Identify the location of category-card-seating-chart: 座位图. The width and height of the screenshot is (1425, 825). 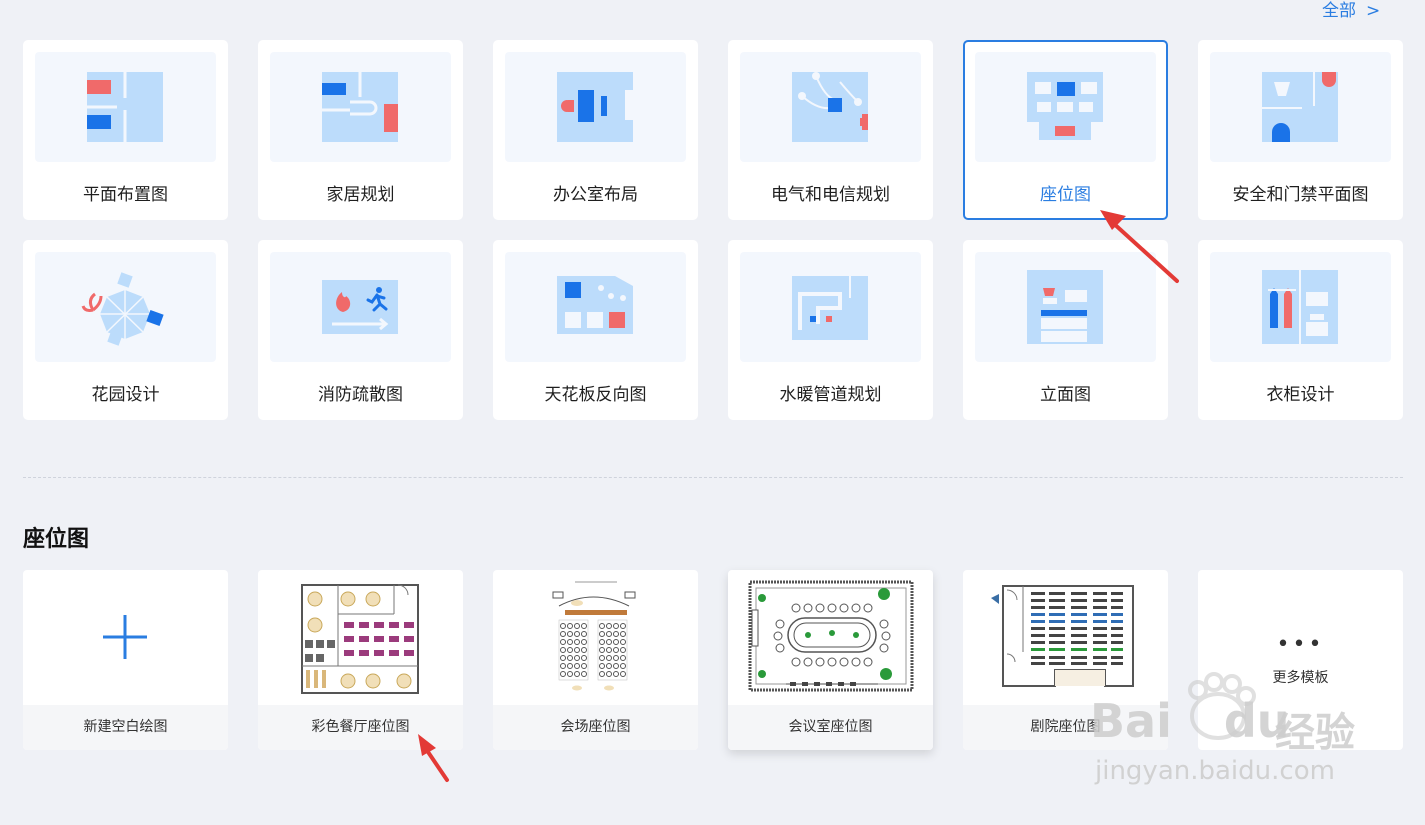
(1065, 130).